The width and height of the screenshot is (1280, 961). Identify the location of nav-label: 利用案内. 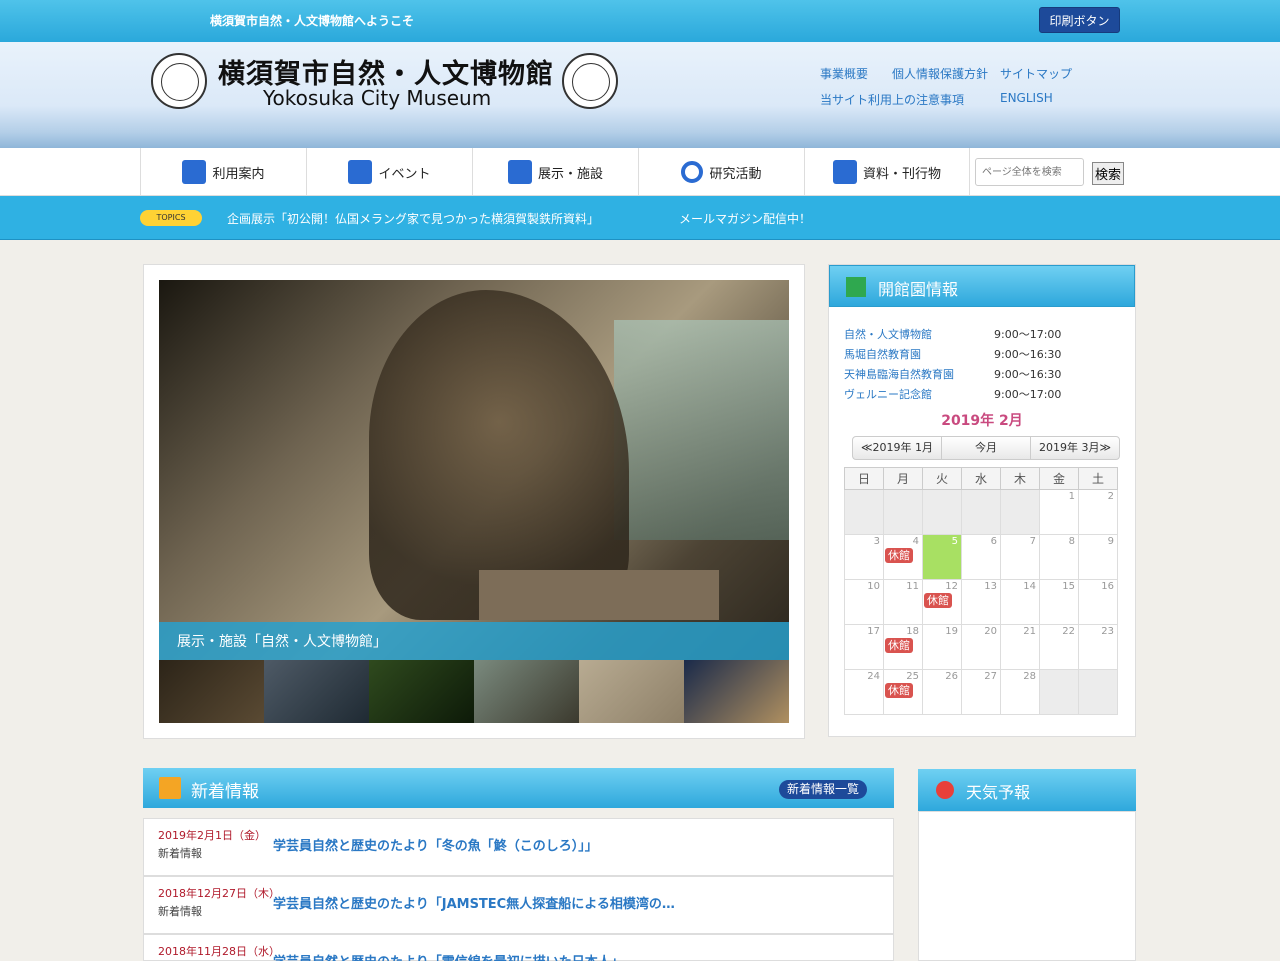
(238, 174).